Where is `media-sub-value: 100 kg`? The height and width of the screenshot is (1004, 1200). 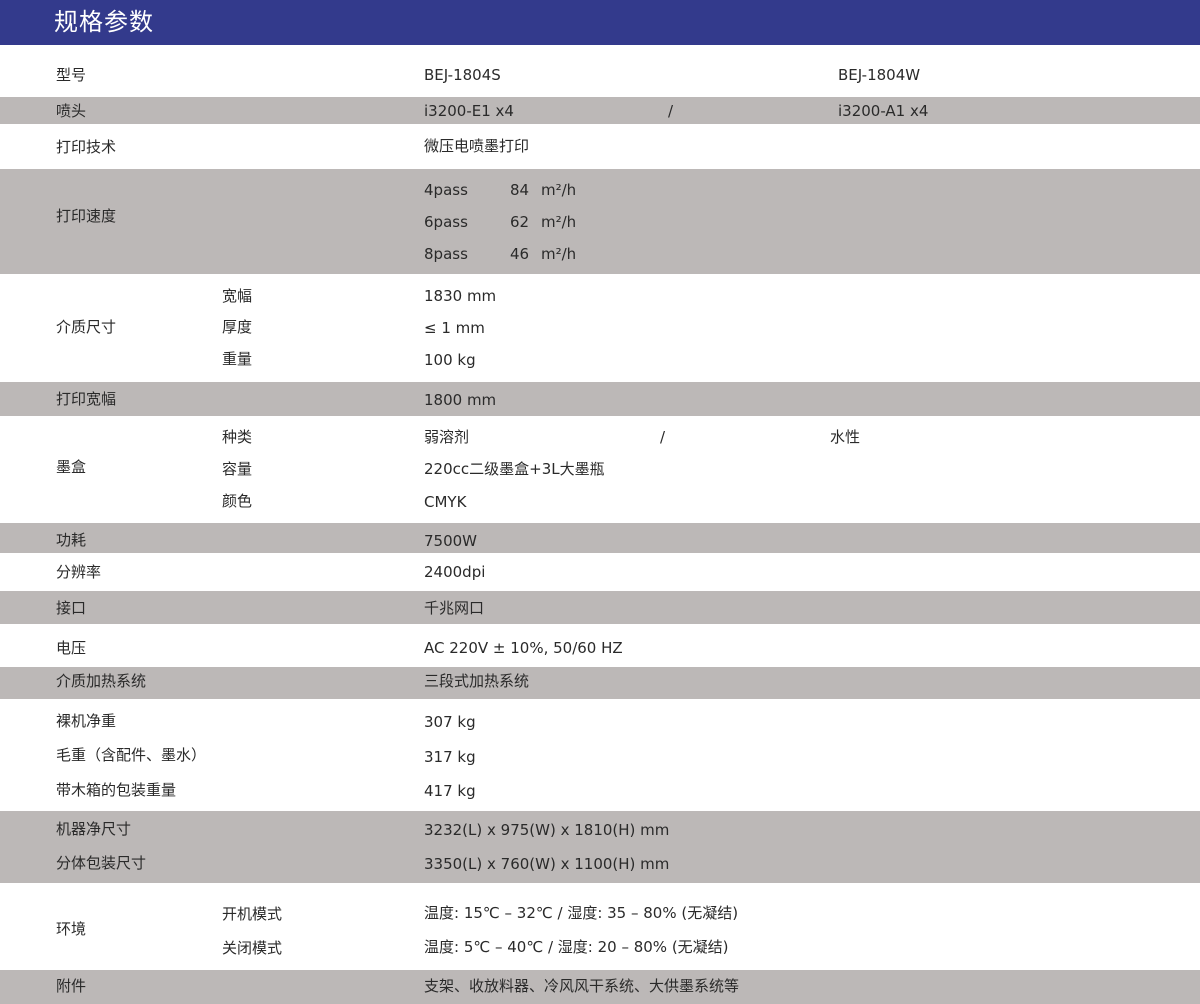 media-sub-value: 100 kg is located at coordinates (450, 360).